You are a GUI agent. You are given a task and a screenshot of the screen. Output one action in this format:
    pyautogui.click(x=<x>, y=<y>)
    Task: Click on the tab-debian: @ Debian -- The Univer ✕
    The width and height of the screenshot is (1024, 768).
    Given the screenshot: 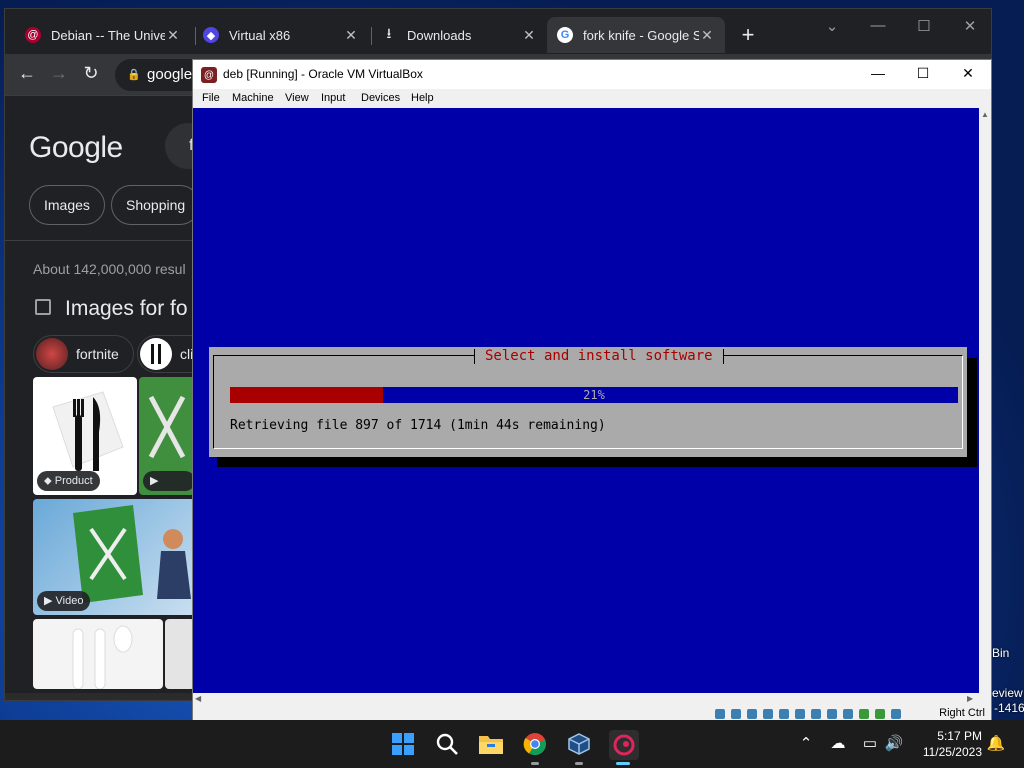 What is the action you would take?
    pyautogui.click(x=103, y=35)
    